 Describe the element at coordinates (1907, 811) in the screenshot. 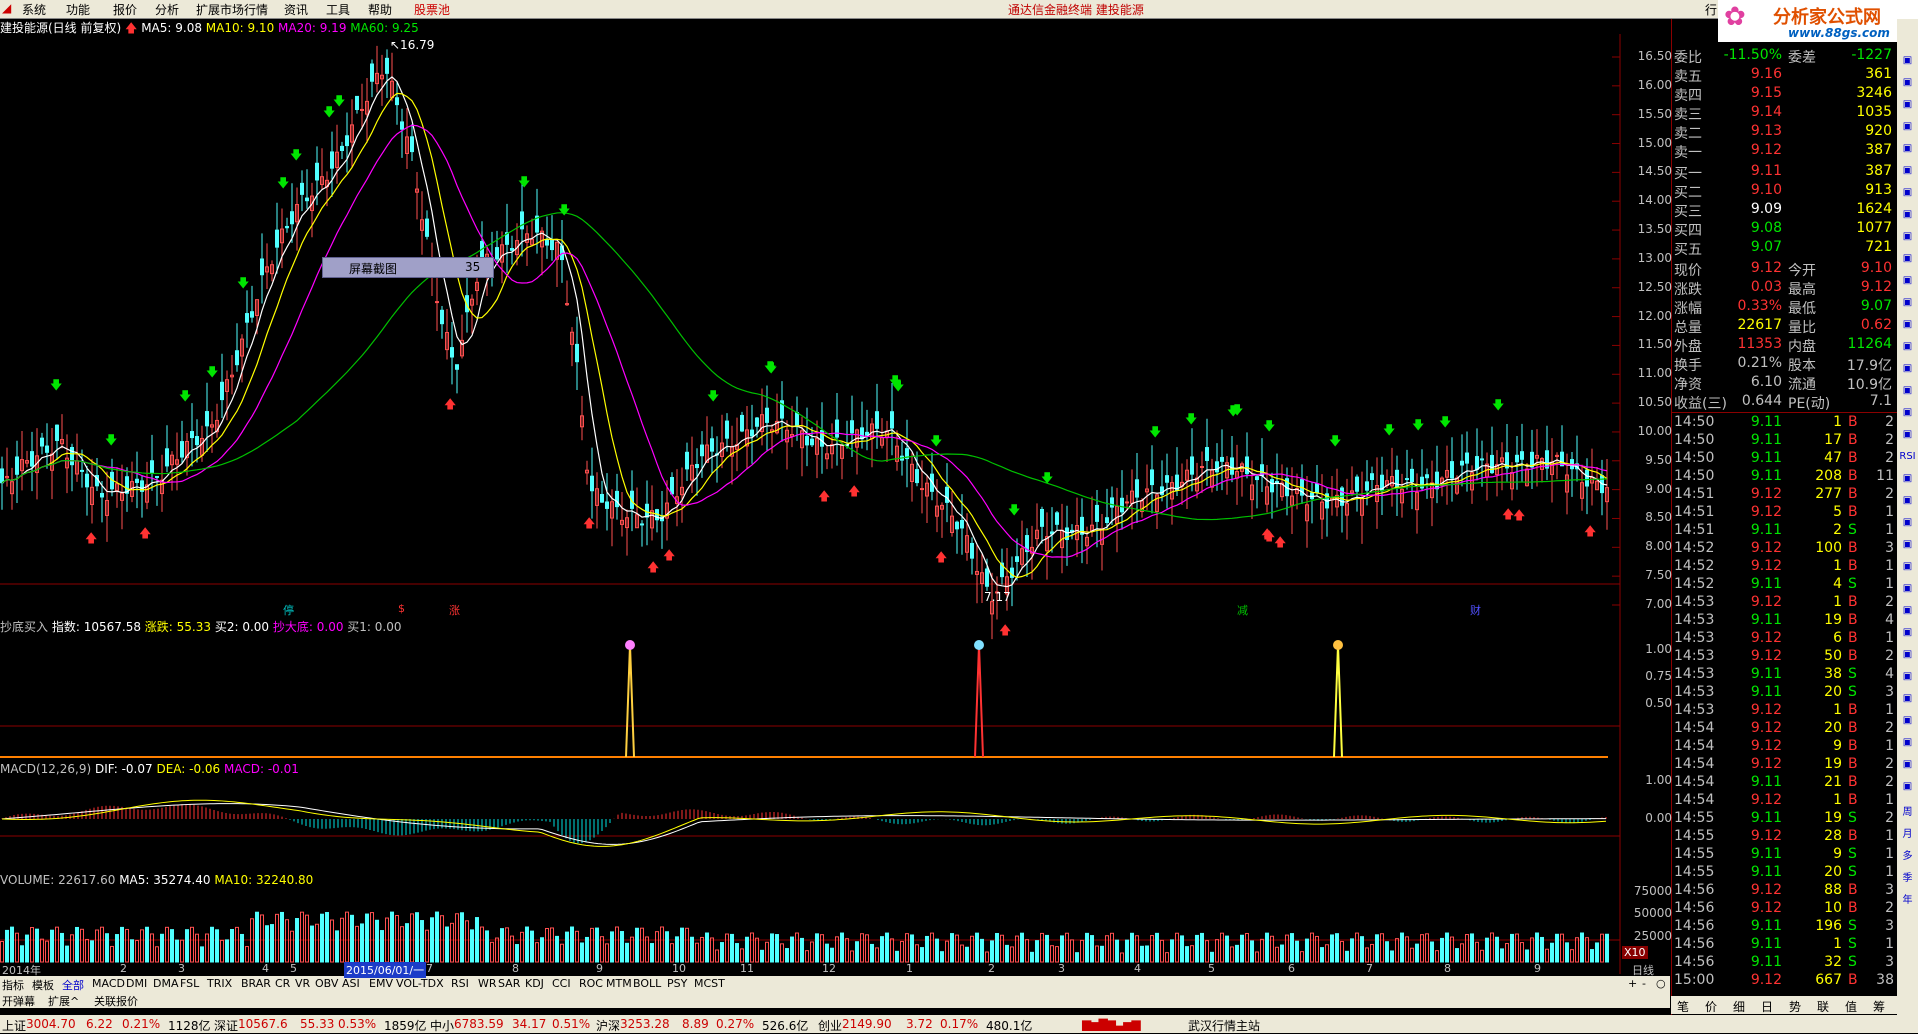

I see `toolbar-icon: 周` at that location.